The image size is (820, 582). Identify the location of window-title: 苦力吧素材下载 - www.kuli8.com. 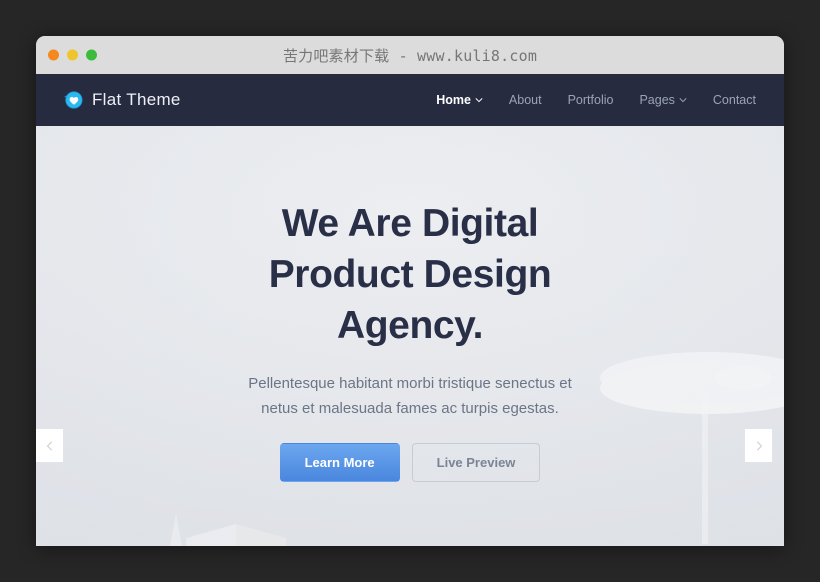
(410, 55).